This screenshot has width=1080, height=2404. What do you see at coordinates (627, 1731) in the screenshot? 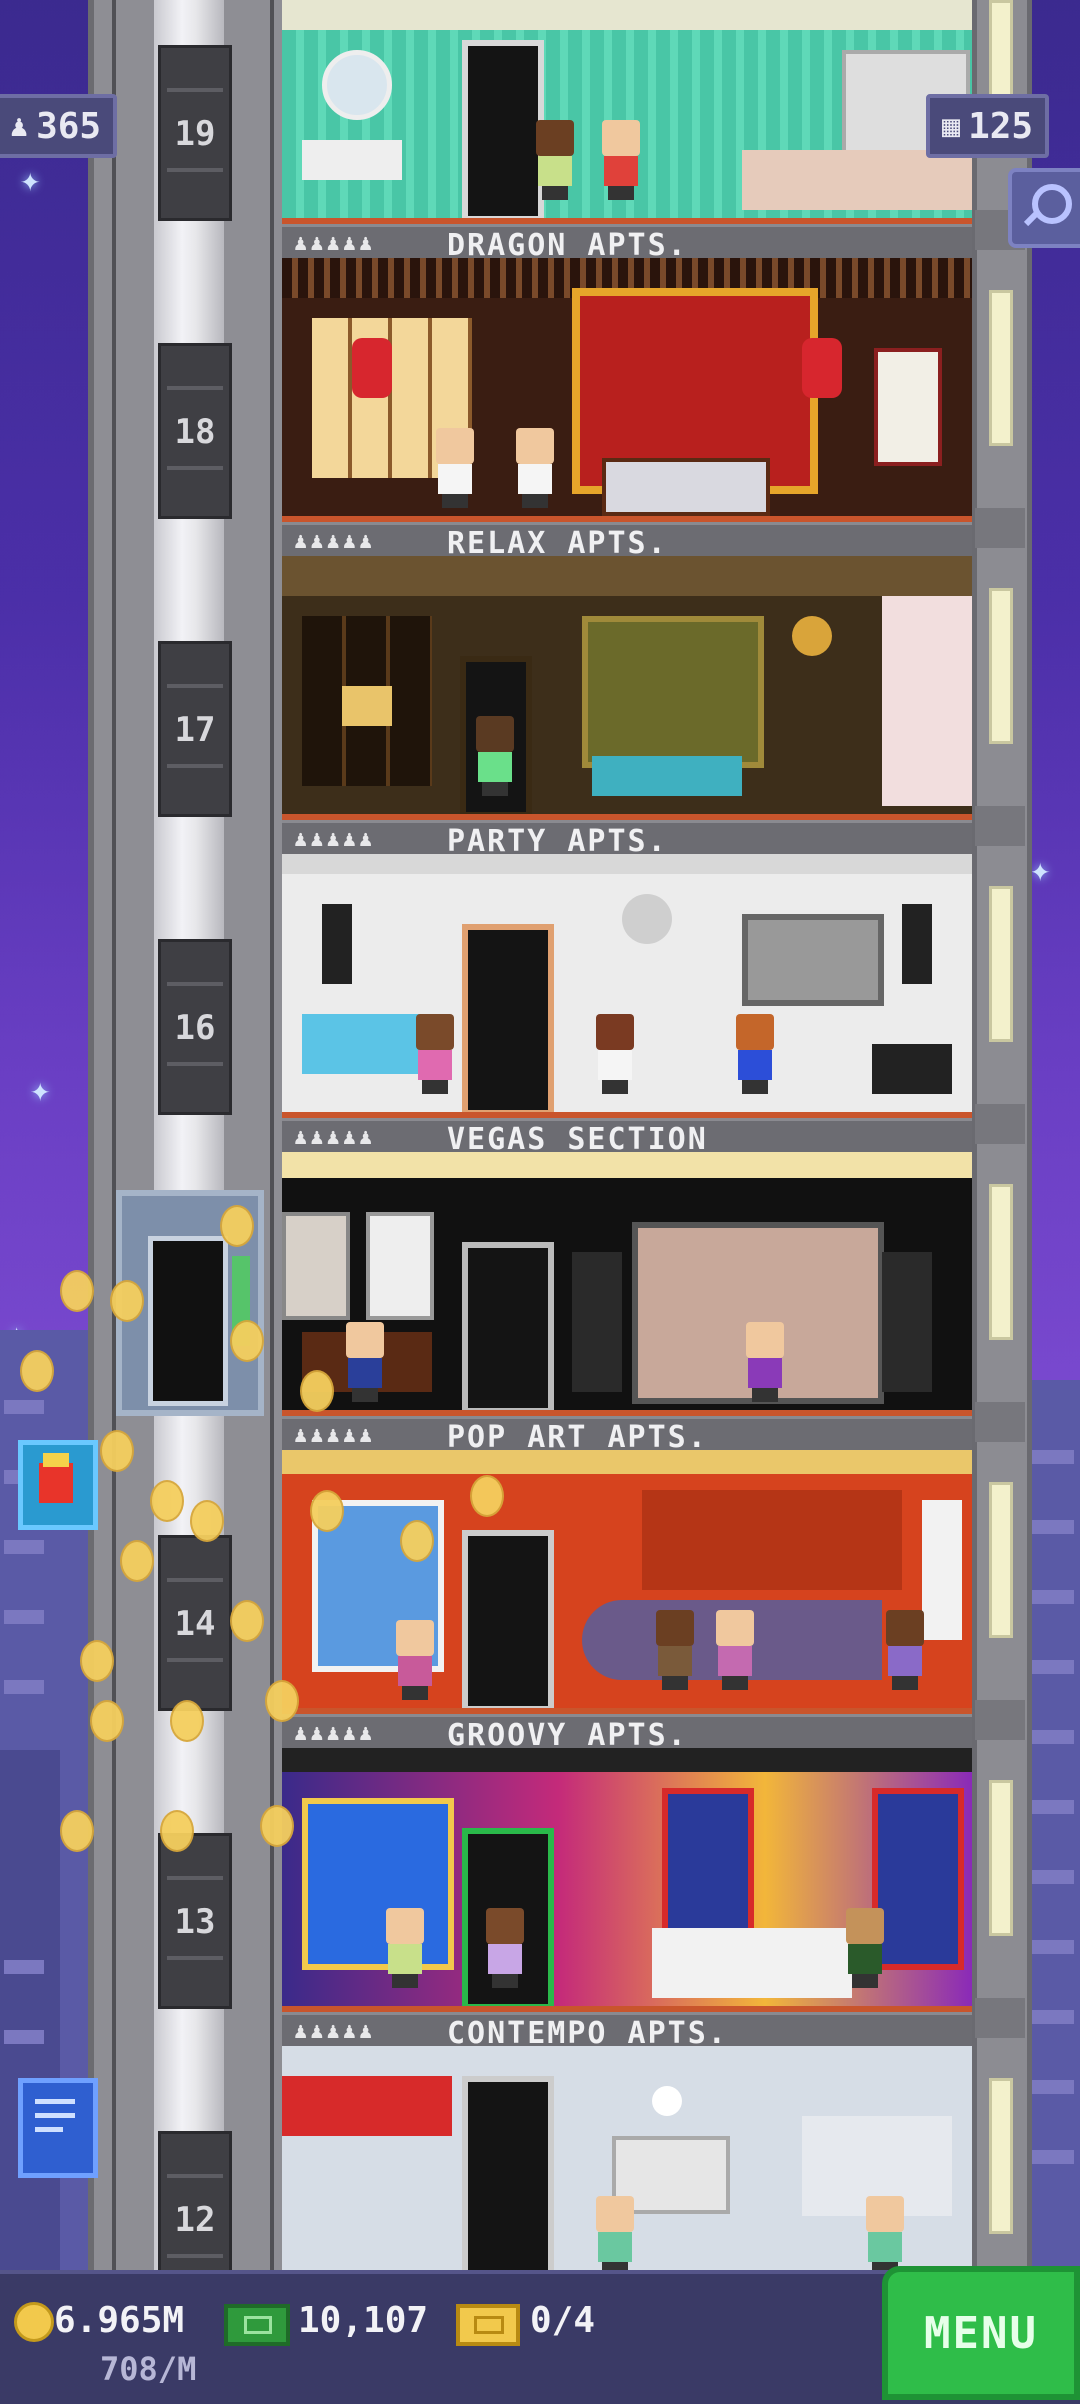
I see `floor-label-bar: ♟♟♟♟♟ GROOVY APTS.` at bounding box center [627, 1731].